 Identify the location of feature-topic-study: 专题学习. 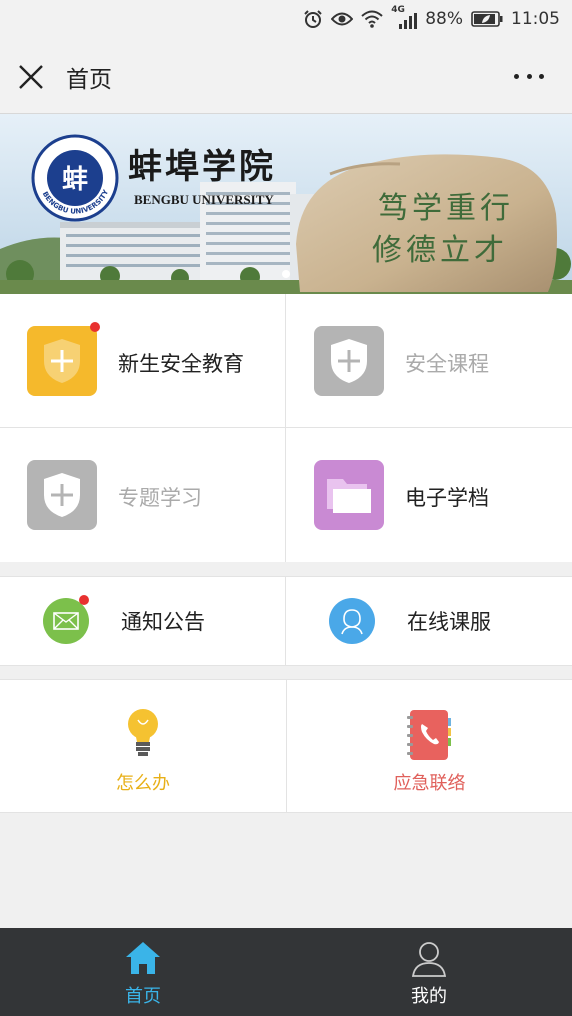
(142, 495).